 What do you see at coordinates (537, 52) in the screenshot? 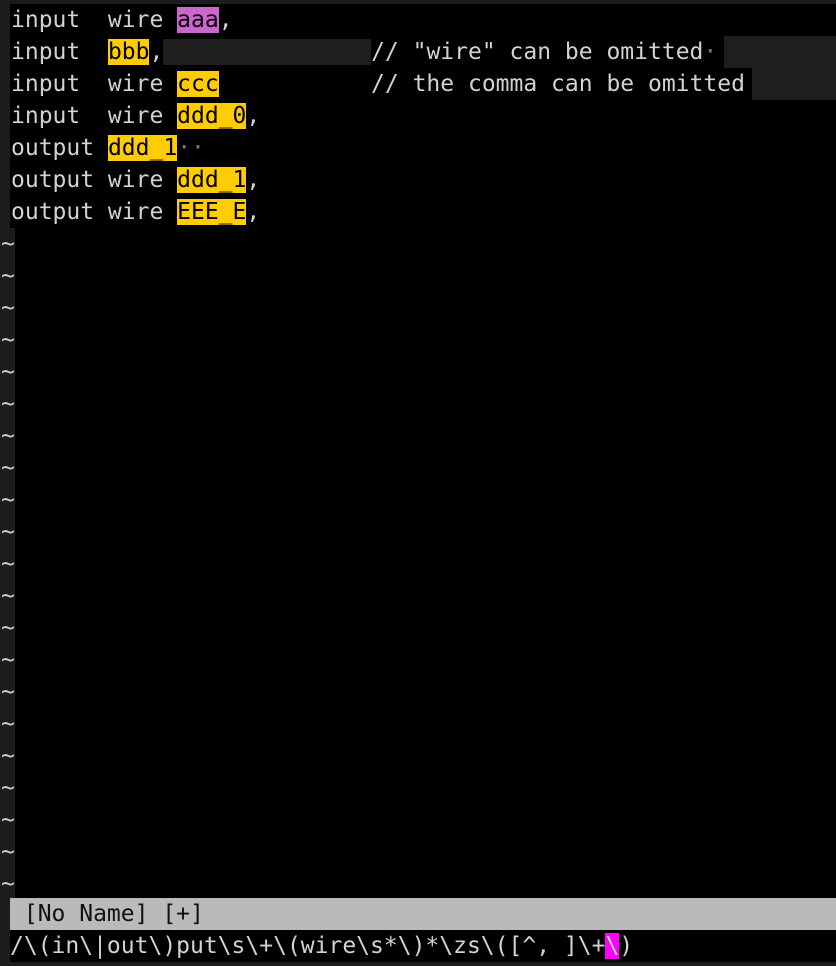
I see `comment: // "wire" can be omitted` at bounding box center [537, 52].